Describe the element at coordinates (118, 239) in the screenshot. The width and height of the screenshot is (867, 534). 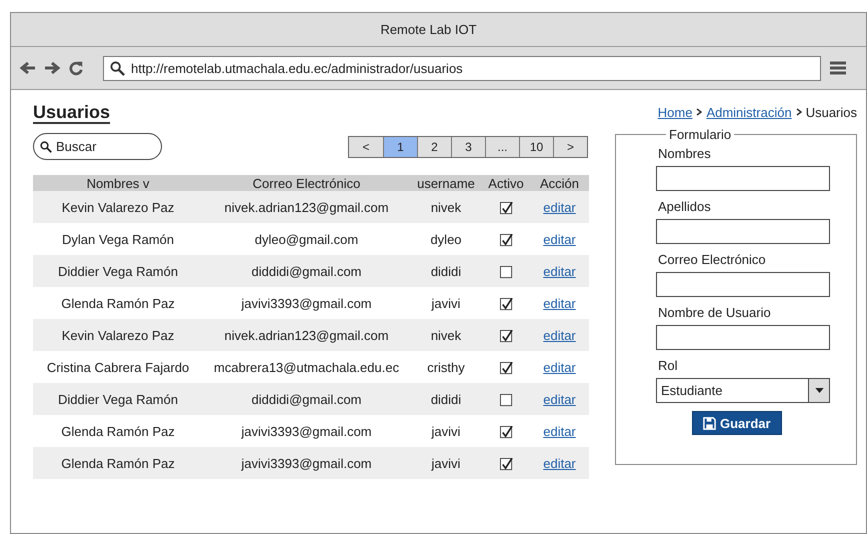
I see `table-cell: Dylan Vega Ramón` at that location.